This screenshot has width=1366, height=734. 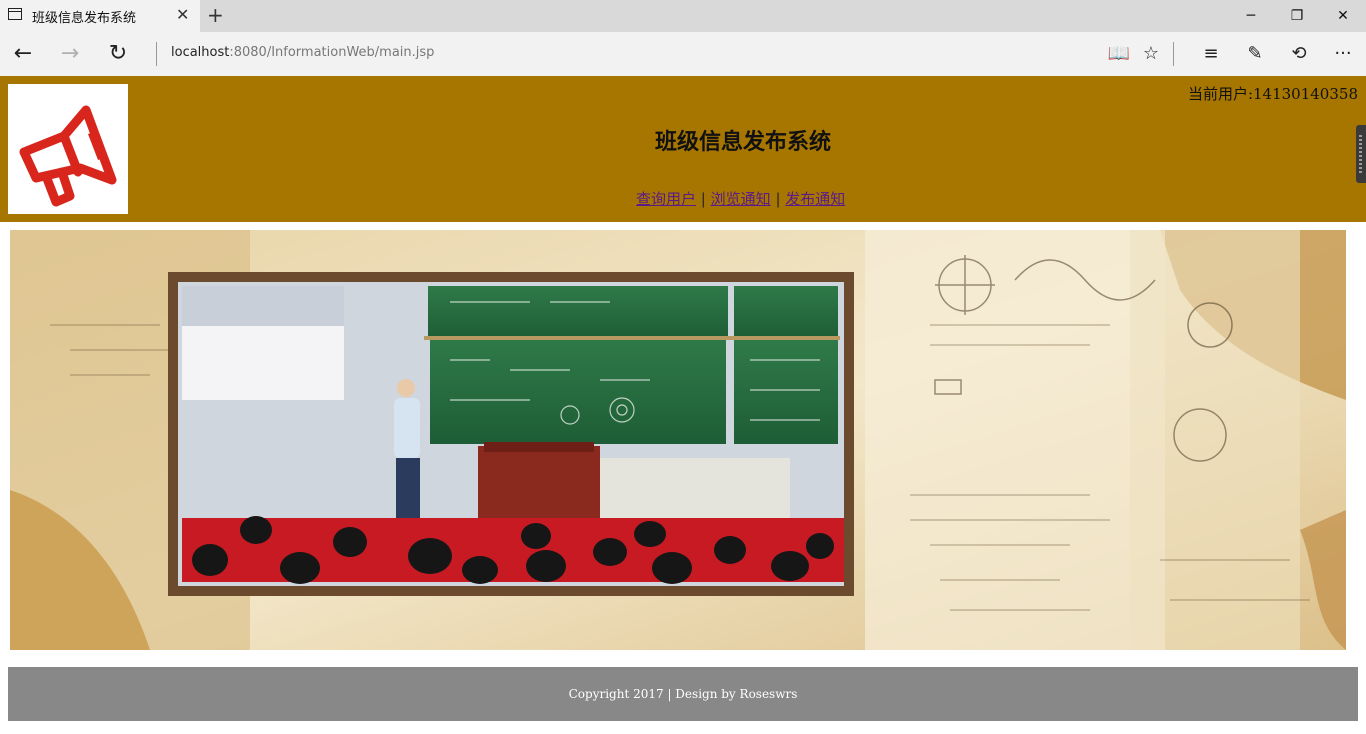 I want to click on more-icon: ···, so click(x=1343, y=54).